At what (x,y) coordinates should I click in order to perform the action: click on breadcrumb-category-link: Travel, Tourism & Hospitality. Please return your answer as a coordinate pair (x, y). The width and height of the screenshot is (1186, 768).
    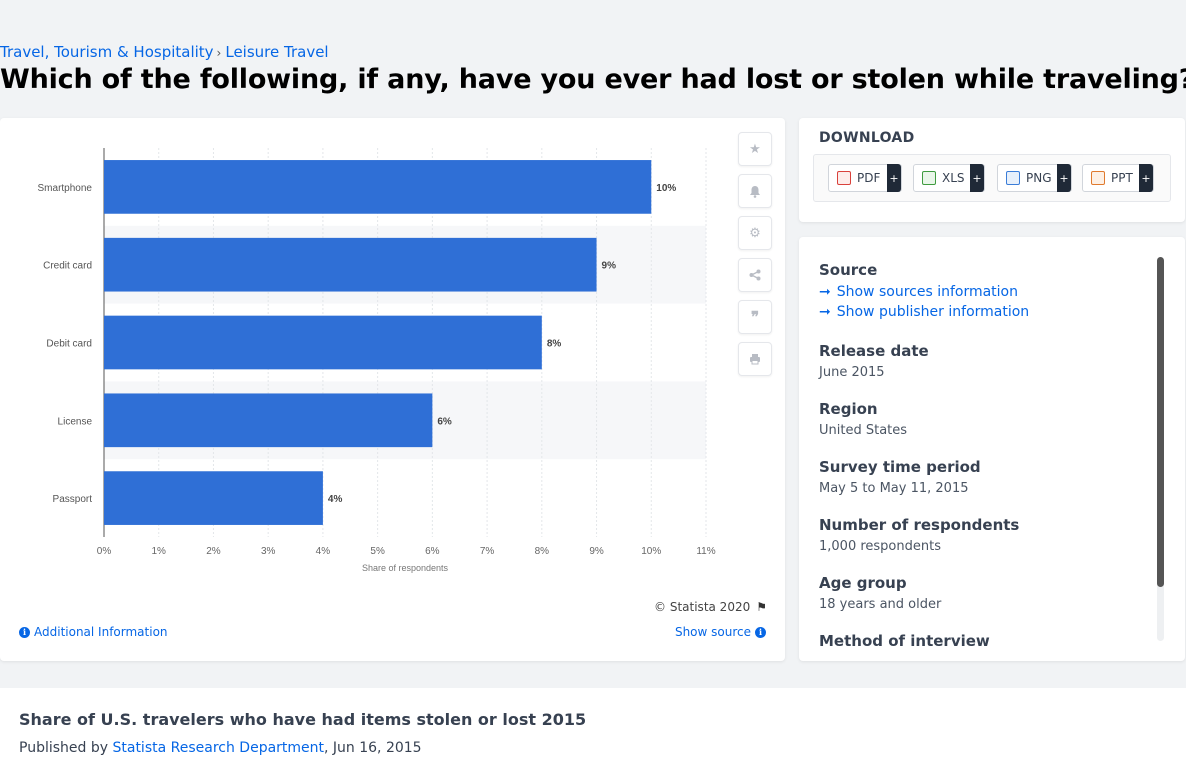
    Looking at the image, I should click on (107, 52).